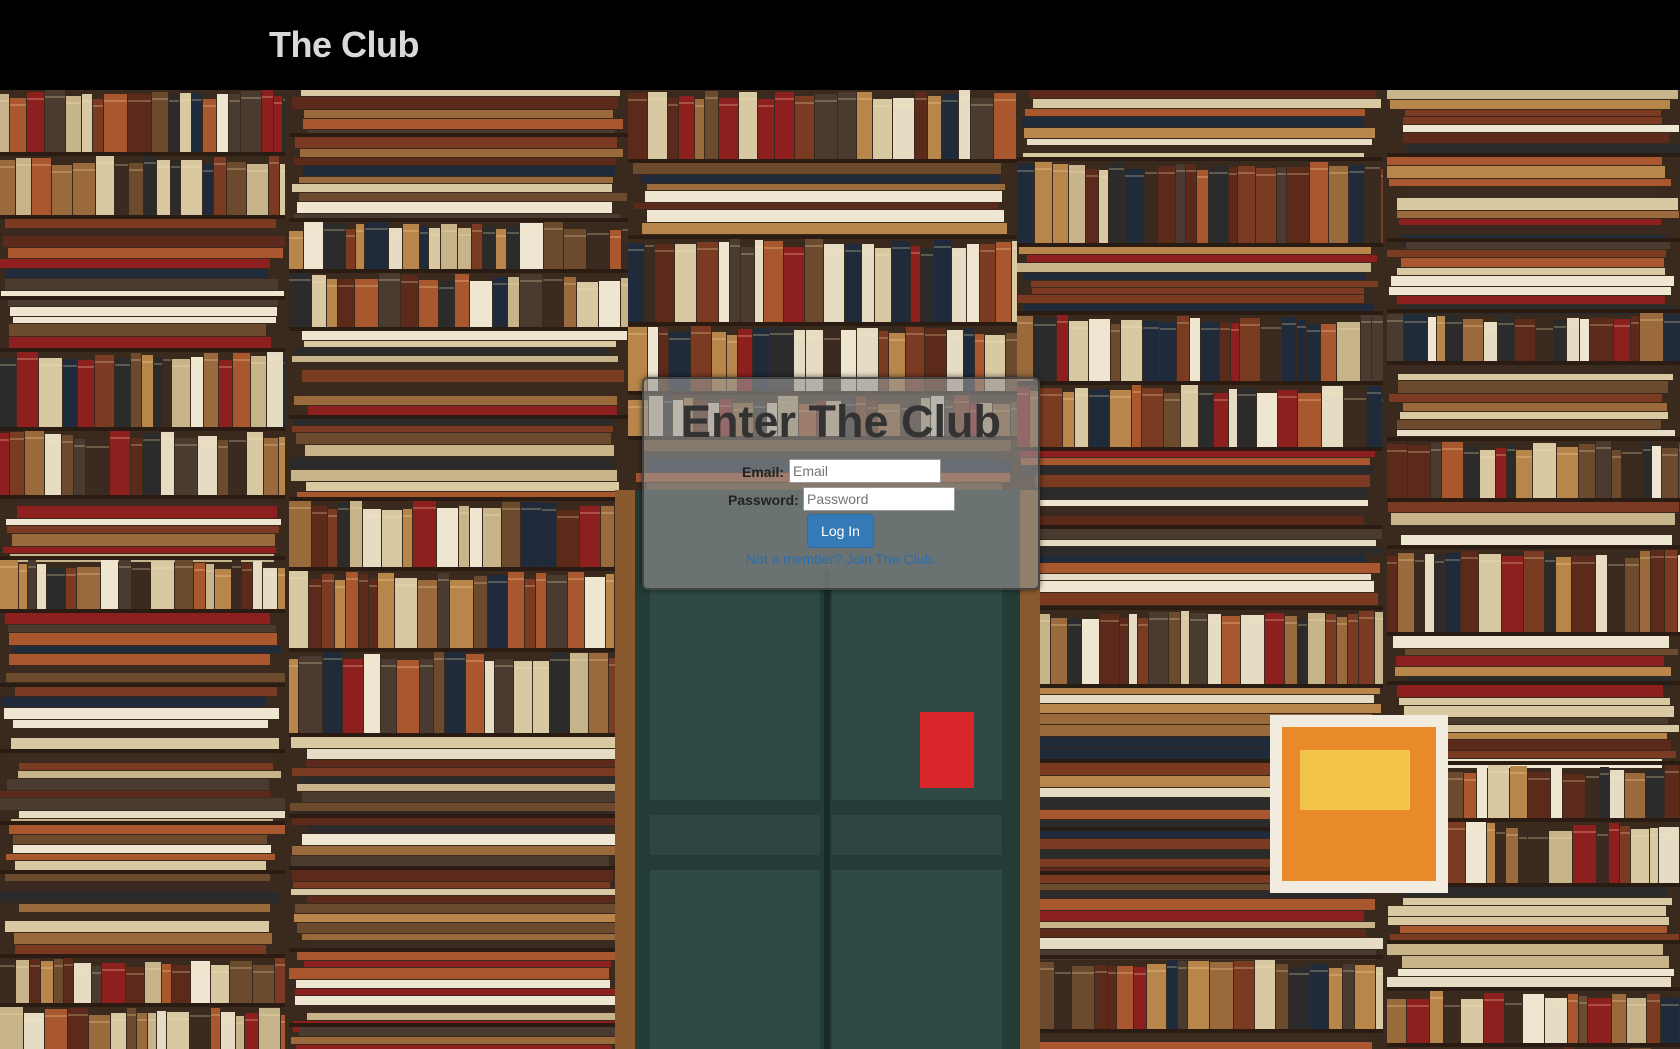  I want to click on email-input, so click(865, 471).